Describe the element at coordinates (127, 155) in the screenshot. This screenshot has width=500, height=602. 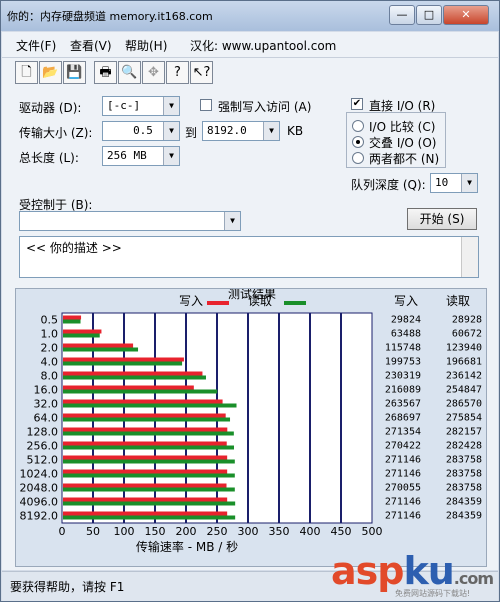
I see `total-length-value: 256 MB` at that location.